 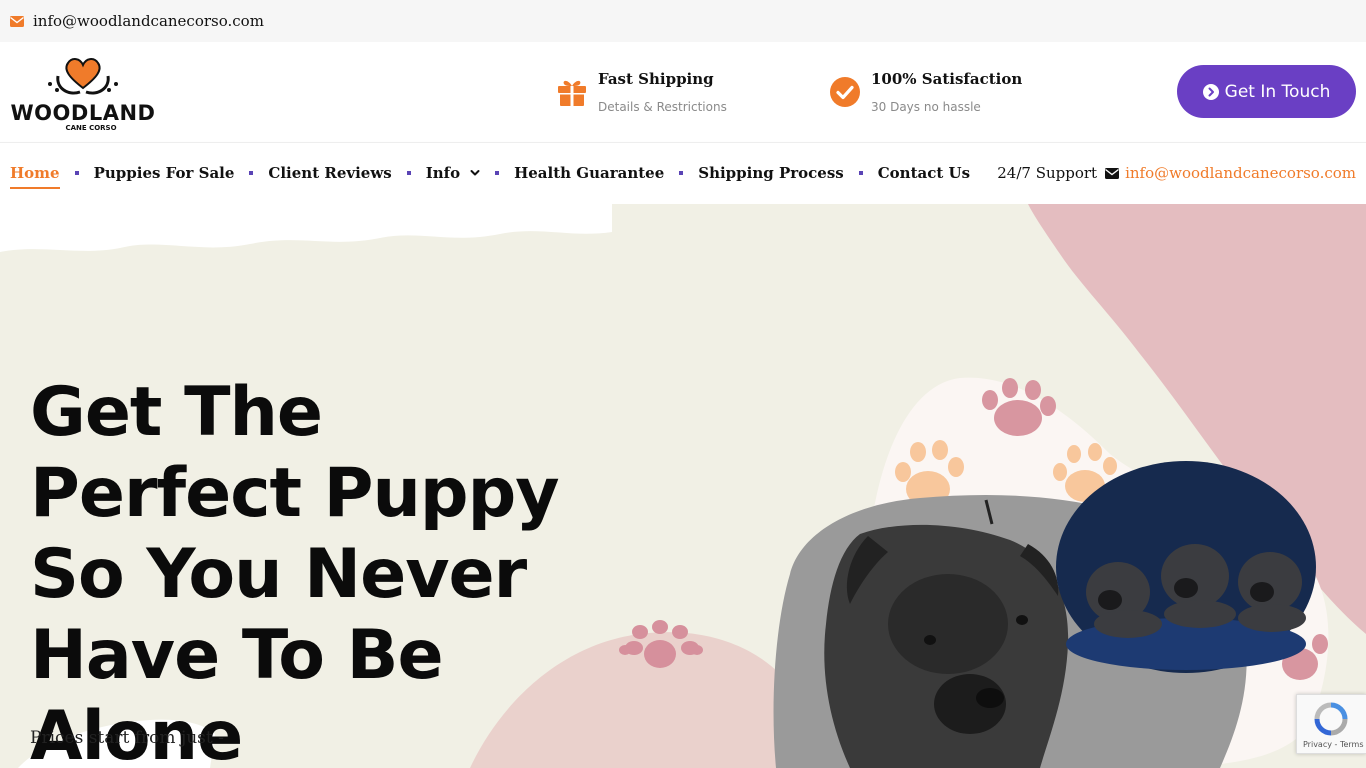 What do you see at coordinates (1047, 173) in the screenshot?
I see `support-label: 24/7 Support` at bounding box center [1047, 173].